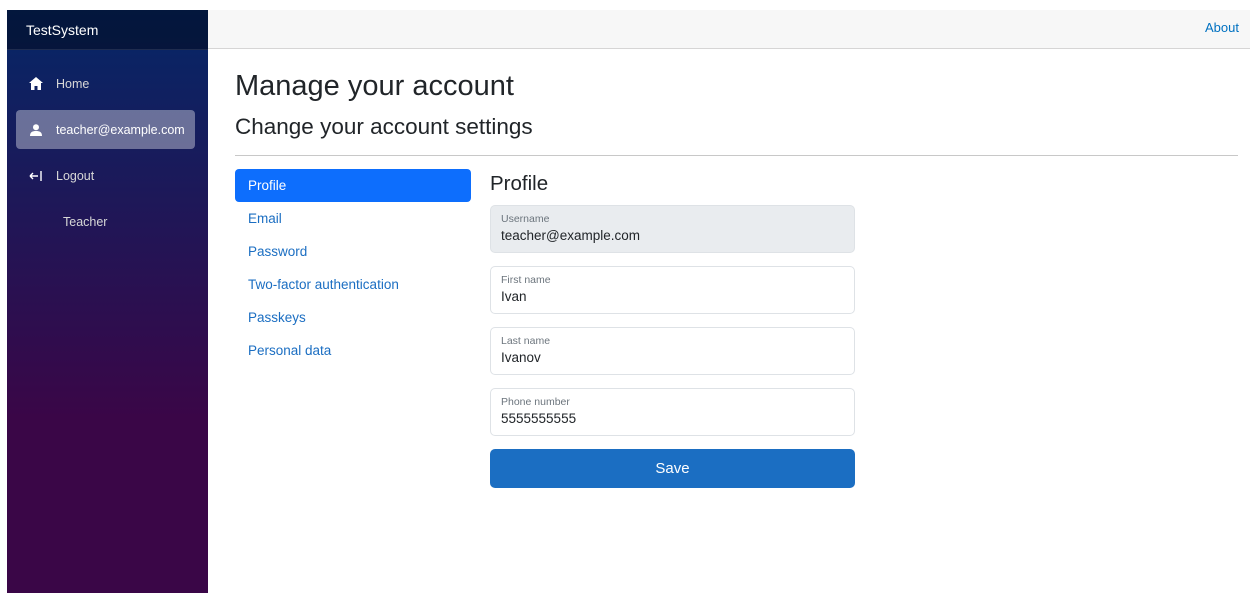  Describe the element at coordinates (353, 317) in the screenshot. I see `account-nav-passkeys: Passkeys` at that location.